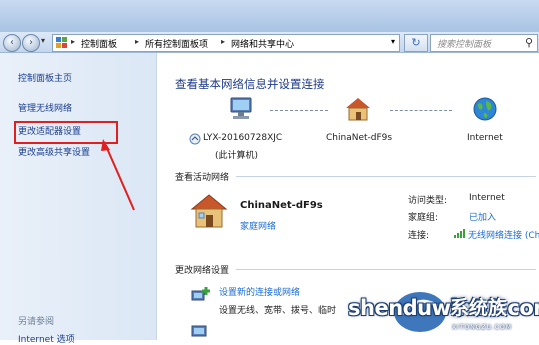 Image resolution: width=539 pixels, height=345 pixels. I want to click on internet-label: Internet, so click(485, 138).